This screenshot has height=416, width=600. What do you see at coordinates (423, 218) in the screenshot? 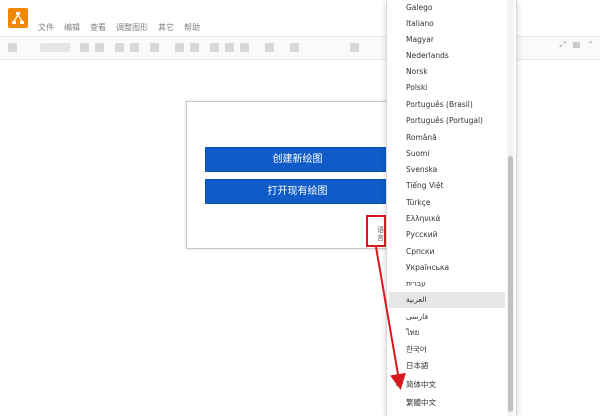
I see `lang-item-label: Ελληνικά` at bounding box center [423, 218].